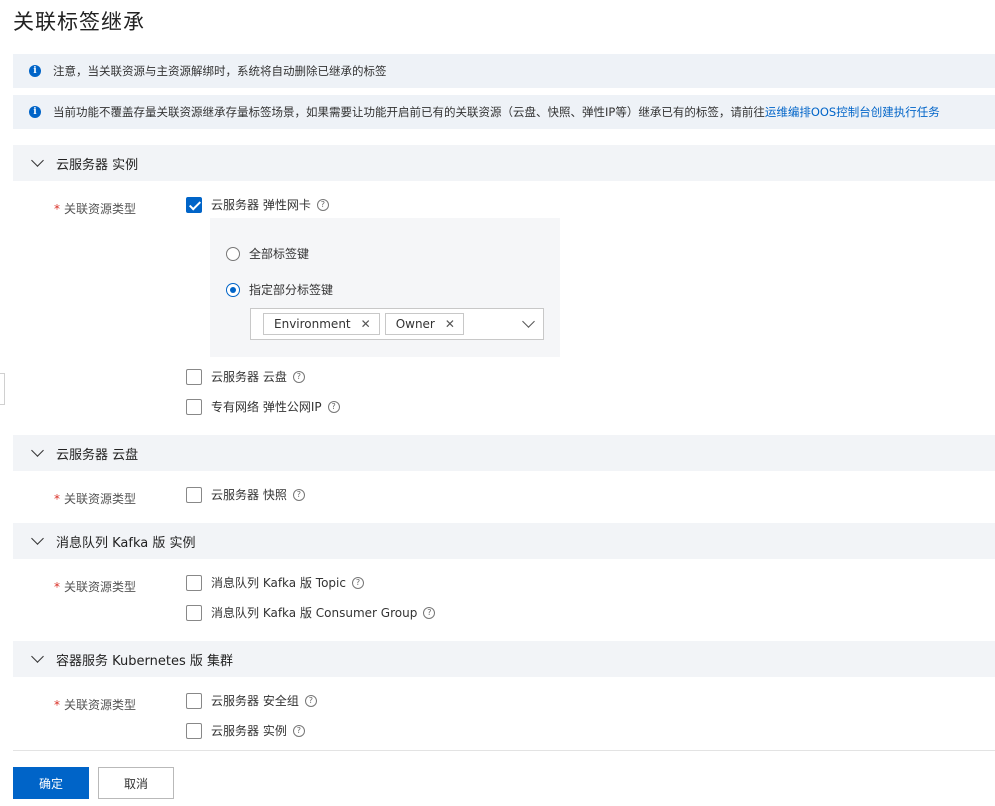 This screenshot has width=995, height=806. What do you see at coordinates (255, 701) in the screenshot?
I see `option-label: 云服务器 安全组` at bounding box center [255, 701].